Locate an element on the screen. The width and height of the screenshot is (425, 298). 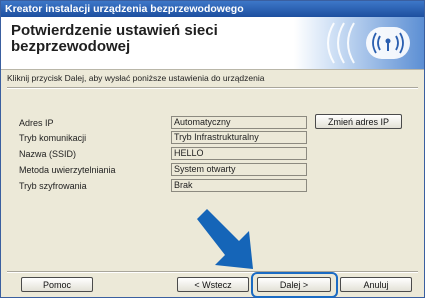
label-communication-mode: Tryb komunikacji is located at coordinates (53, 138).